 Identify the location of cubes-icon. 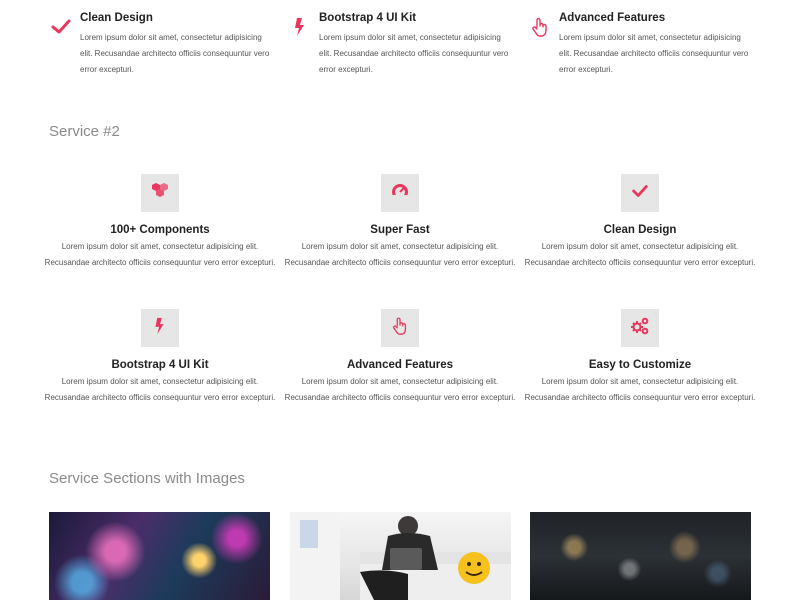
(160, 193).